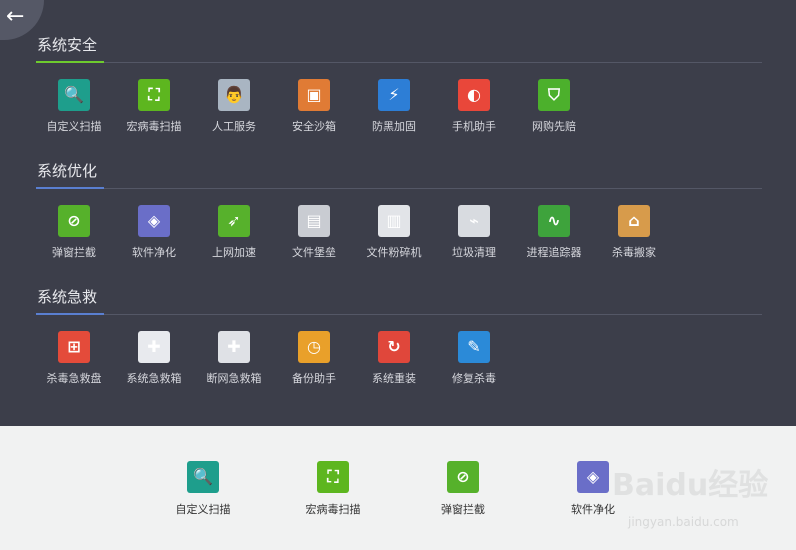  I want to click on tool-label: 弹窗拦截, so click(74, 252).